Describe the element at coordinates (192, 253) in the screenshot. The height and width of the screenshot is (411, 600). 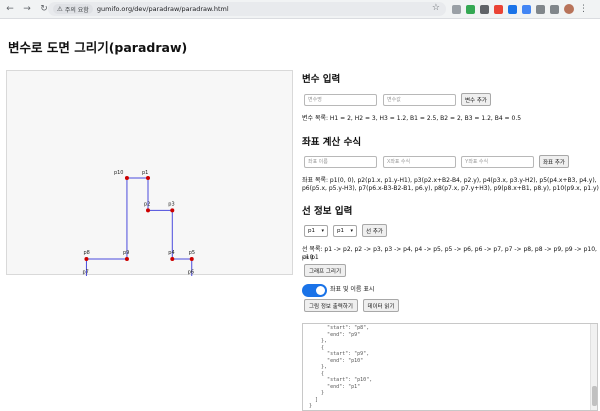
I see `point-label-p5: p5` at that location.